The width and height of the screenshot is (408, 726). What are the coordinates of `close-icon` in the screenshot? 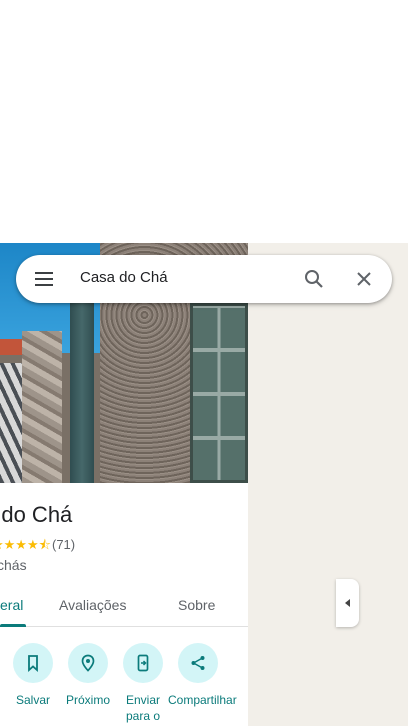 It's located at (364, 279).